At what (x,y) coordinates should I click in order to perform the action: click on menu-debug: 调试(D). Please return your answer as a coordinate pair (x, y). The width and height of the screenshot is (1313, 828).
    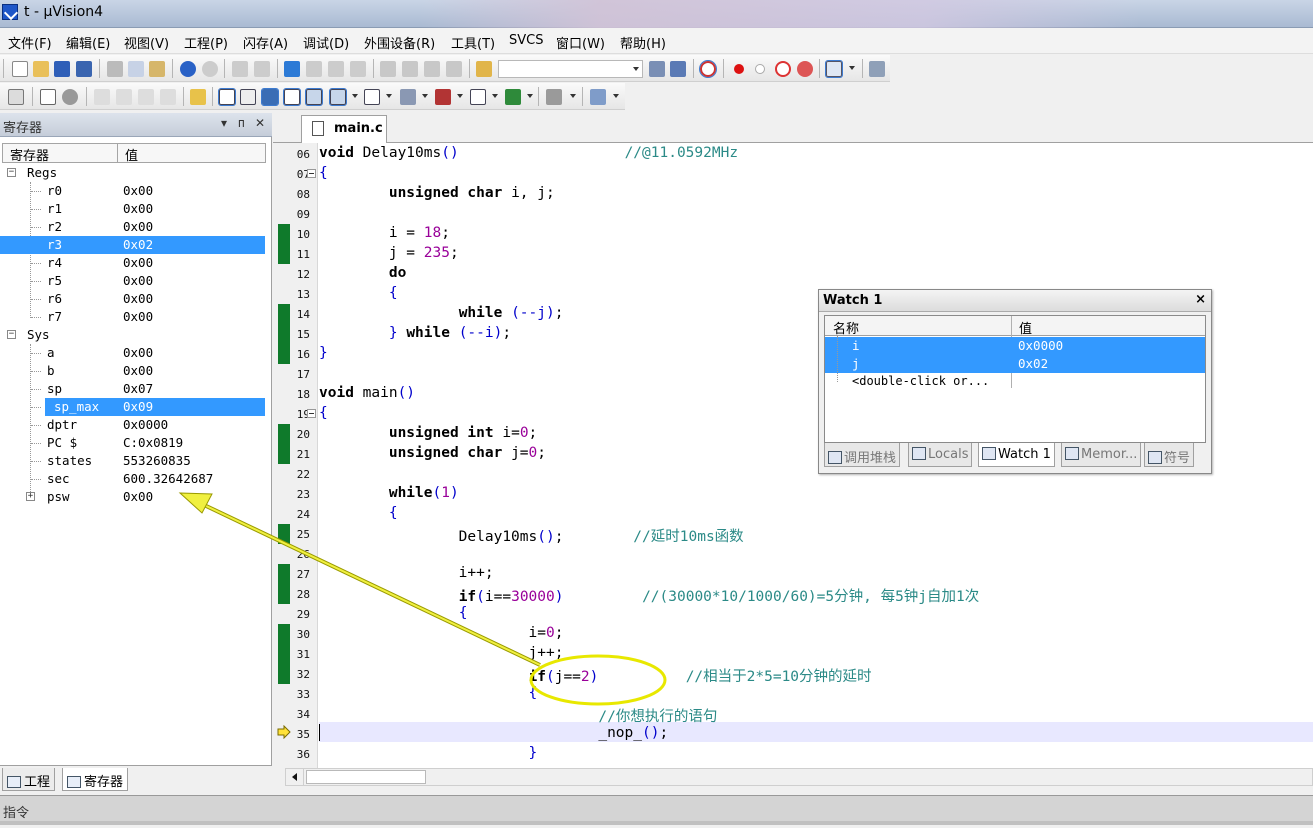
    Looking at the image, I should click on (326, 42).